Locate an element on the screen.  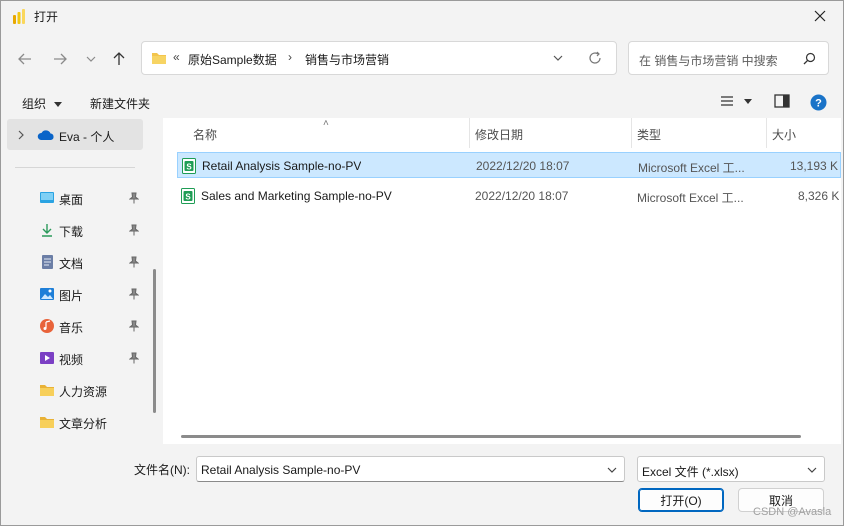
sidebar-item-label: Eva - 个人 is located at coordinates (87, 137).